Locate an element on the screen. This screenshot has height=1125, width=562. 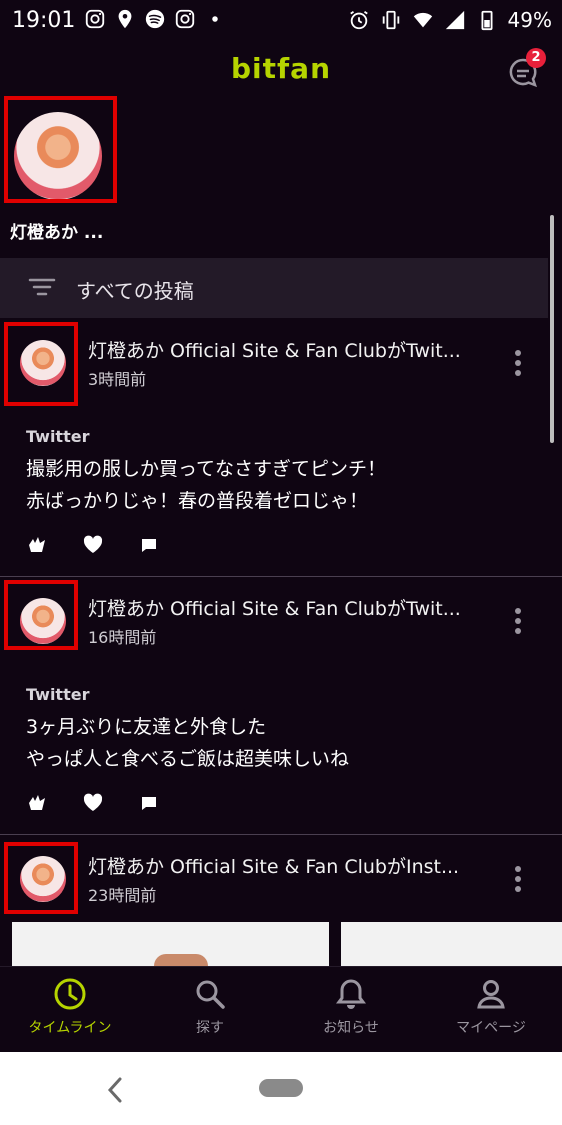
message-count-badge: 2 is located at coordinates (536, 58).